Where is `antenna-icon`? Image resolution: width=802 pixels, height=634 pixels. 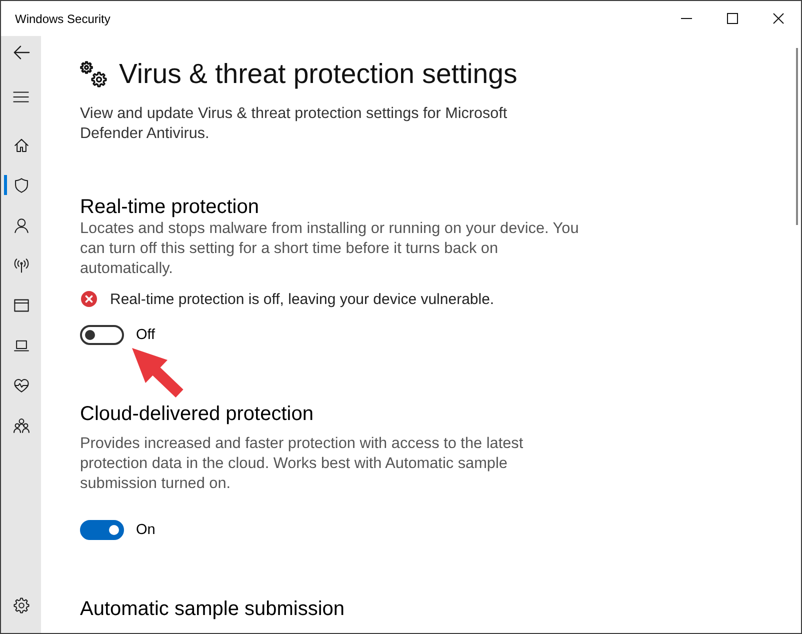
antenna-icon is located at coordinates (21, 265).